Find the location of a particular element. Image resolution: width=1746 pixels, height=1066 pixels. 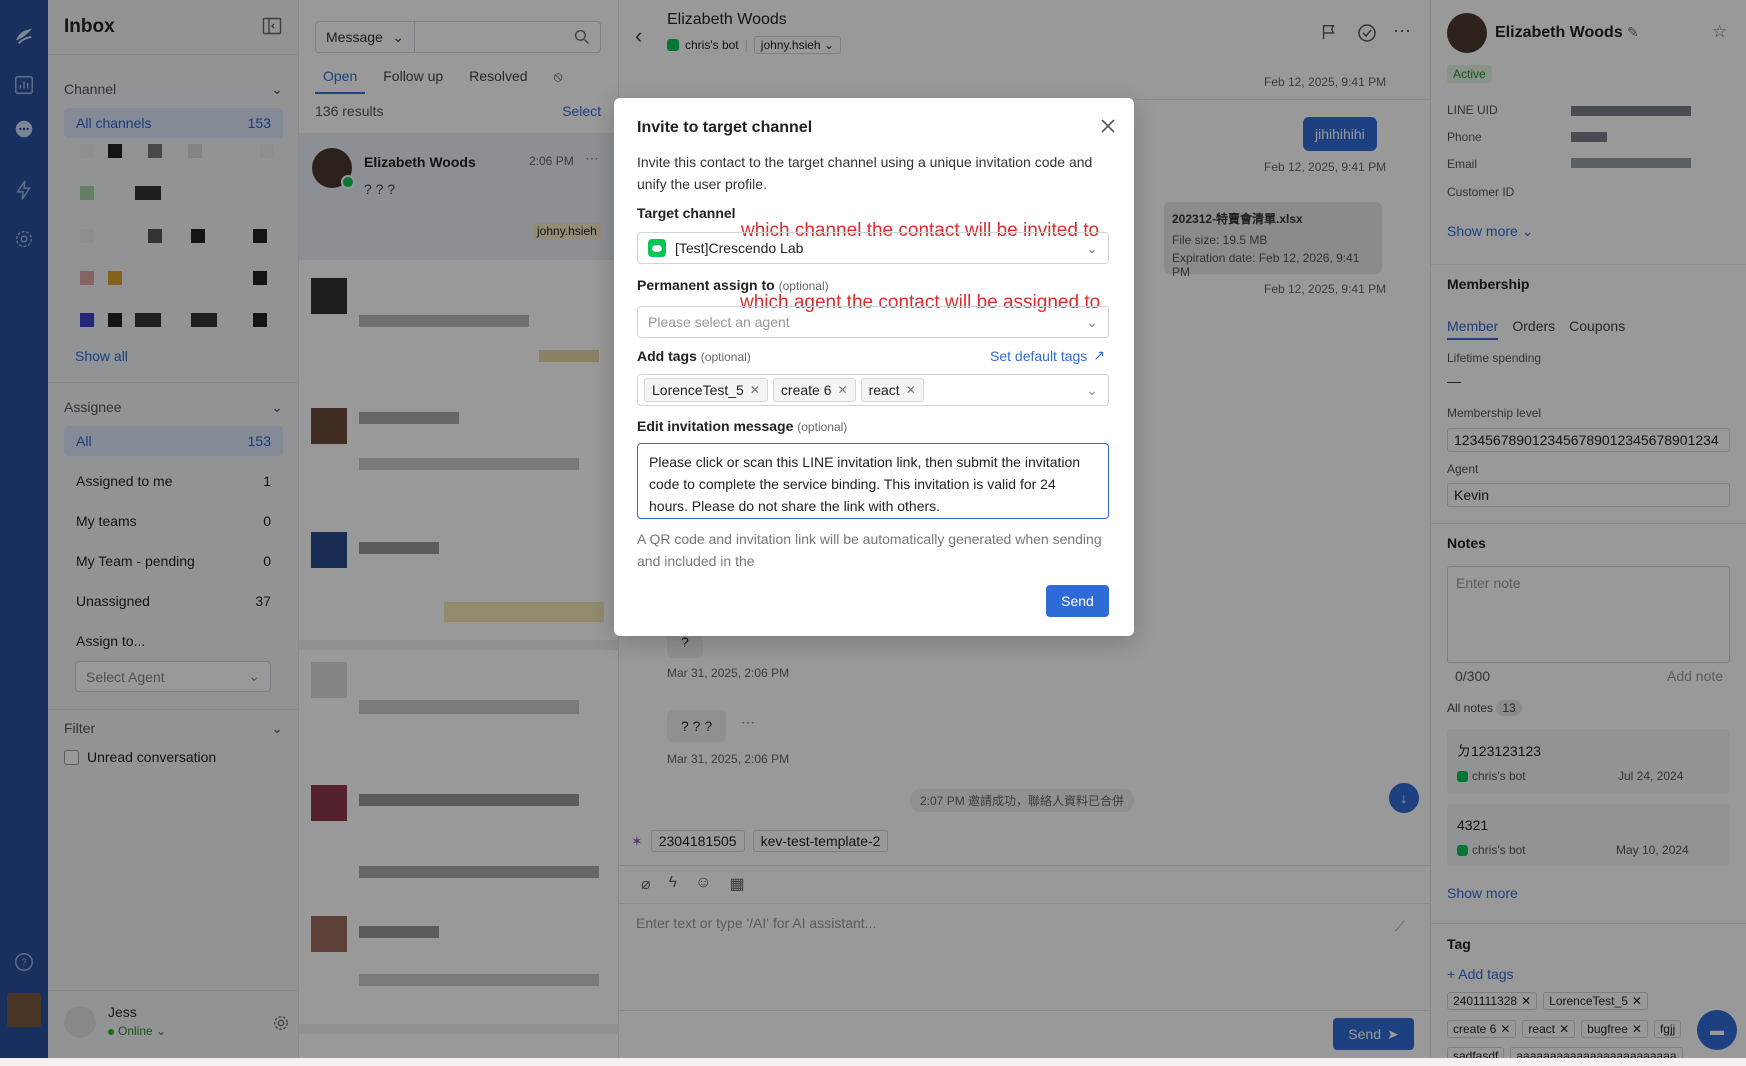

target-channel-label-text: Target channel is located at coordinates (686, 213).